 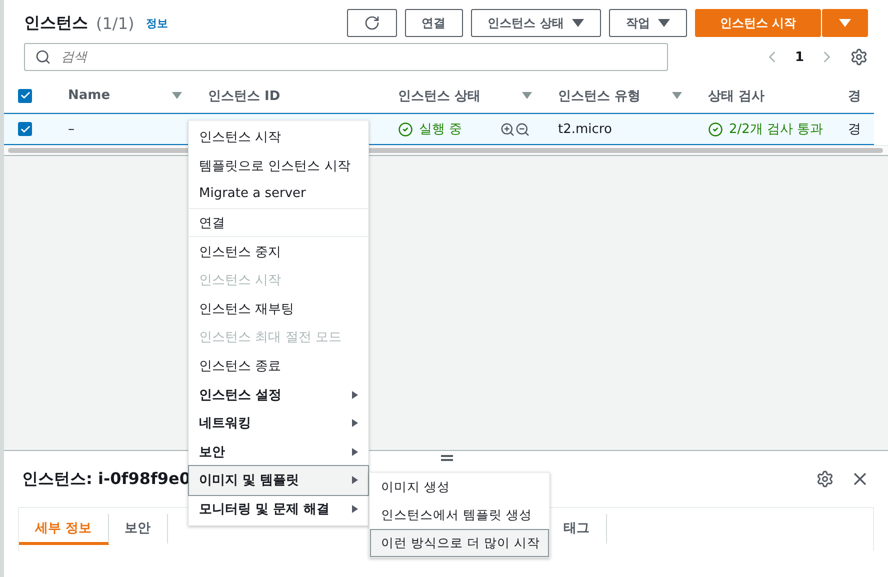 I want to click on refresh-button, so click(x=371, y=23).